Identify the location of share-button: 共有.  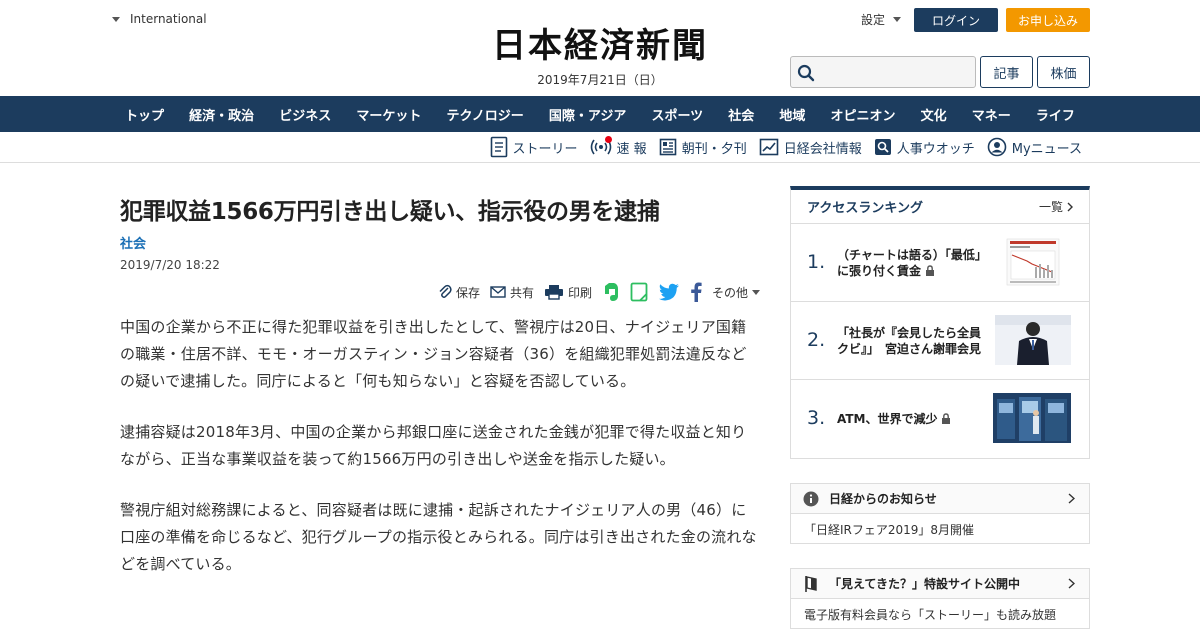
(512, 292).